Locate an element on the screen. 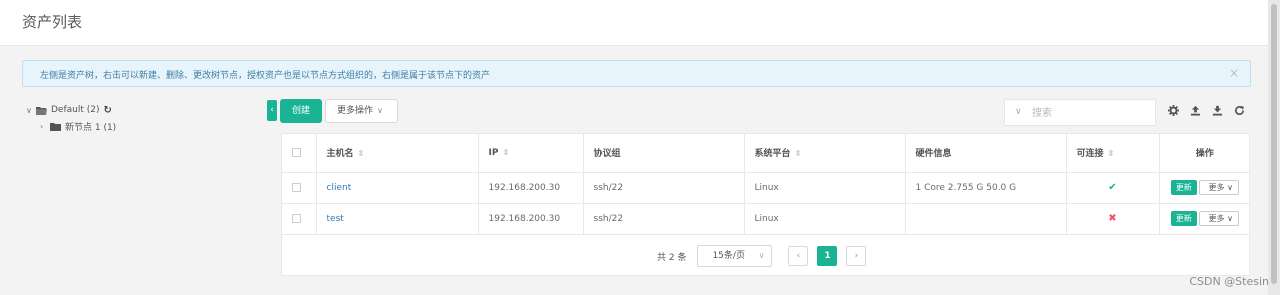 Image resolution: width=1280 pixels, height=295 pixels. close-icon: × is located at coordinates (1234, 73).